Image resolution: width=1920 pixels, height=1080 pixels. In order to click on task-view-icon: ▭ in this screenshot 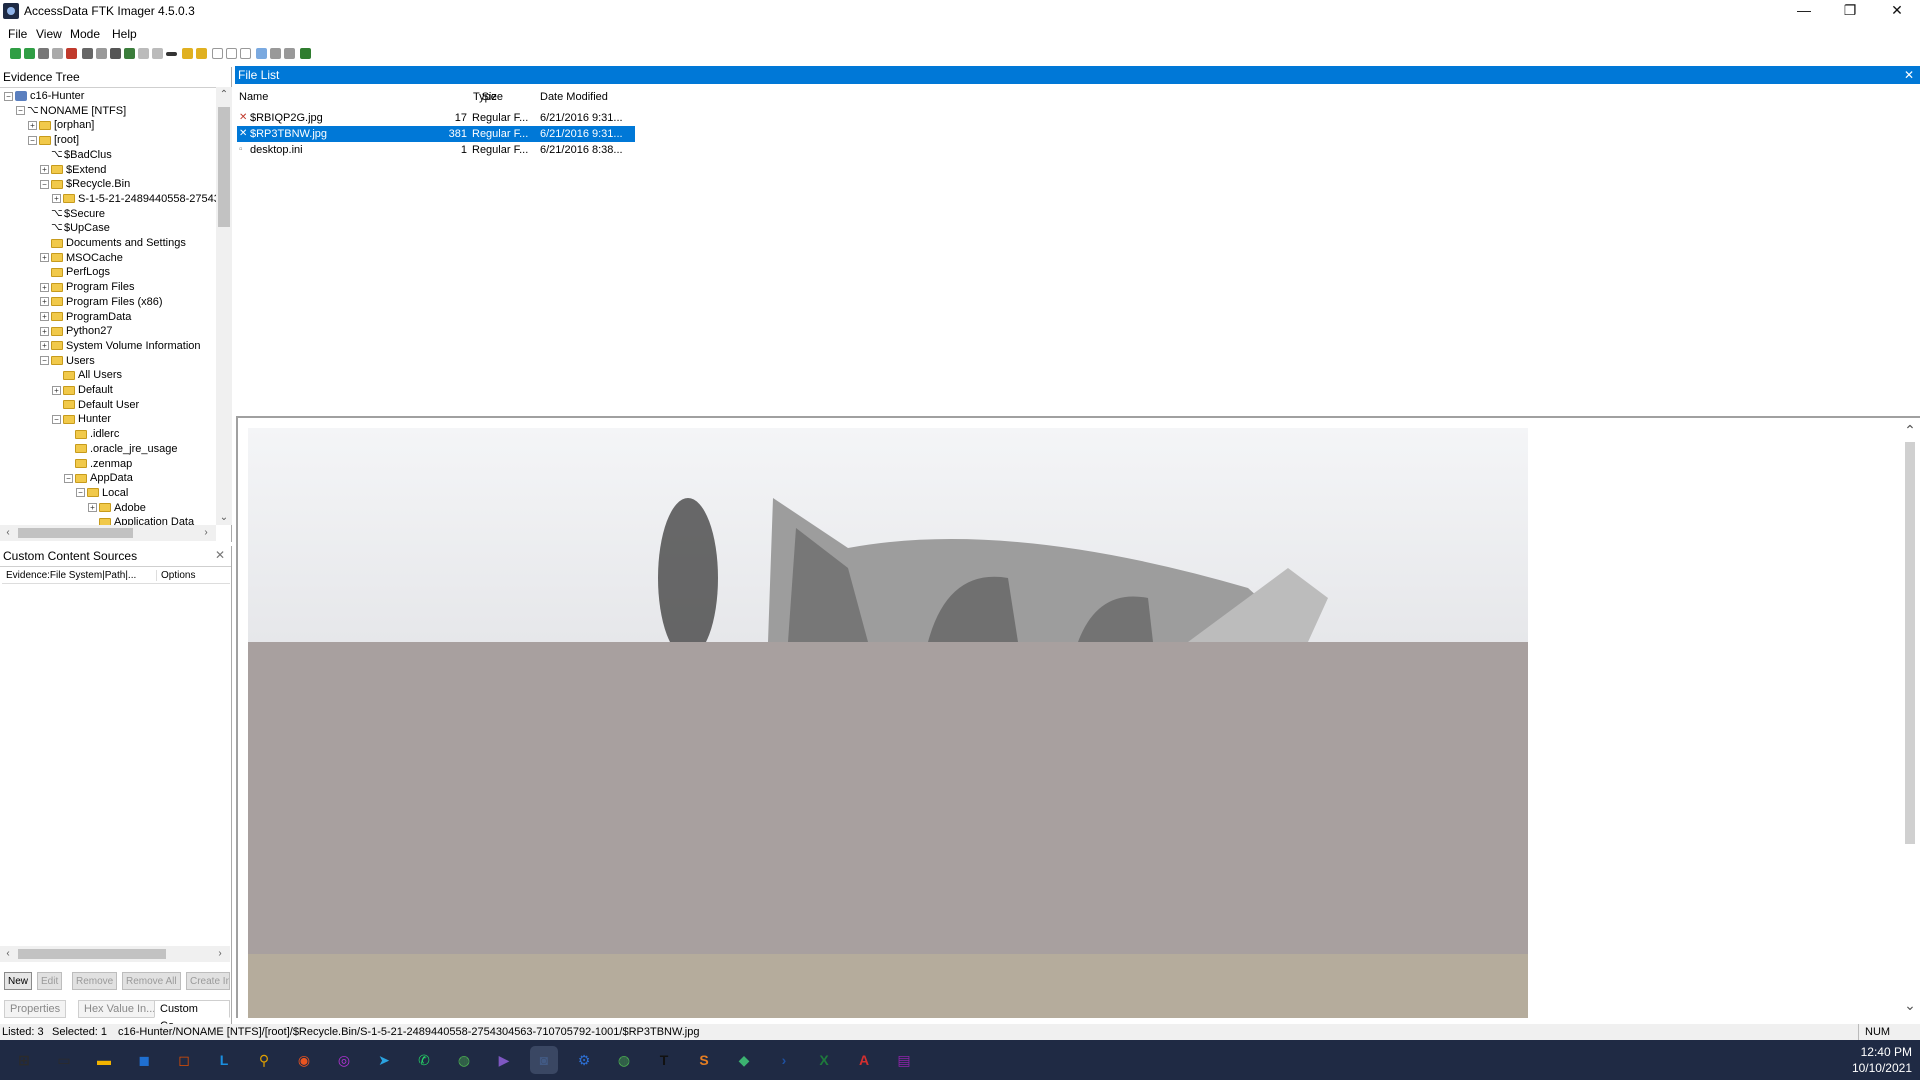, I will do `click(64, 1060)`.